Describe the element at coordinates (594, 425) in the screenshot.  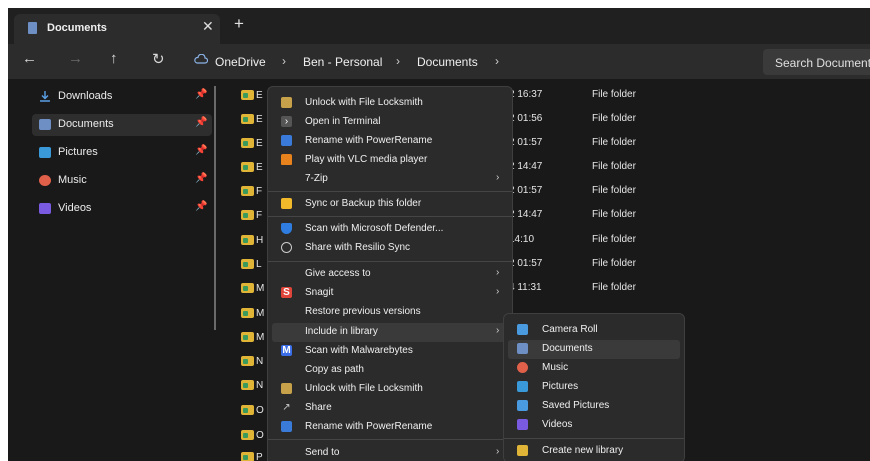
I see `submenu-item-videos: Videos` at that location.